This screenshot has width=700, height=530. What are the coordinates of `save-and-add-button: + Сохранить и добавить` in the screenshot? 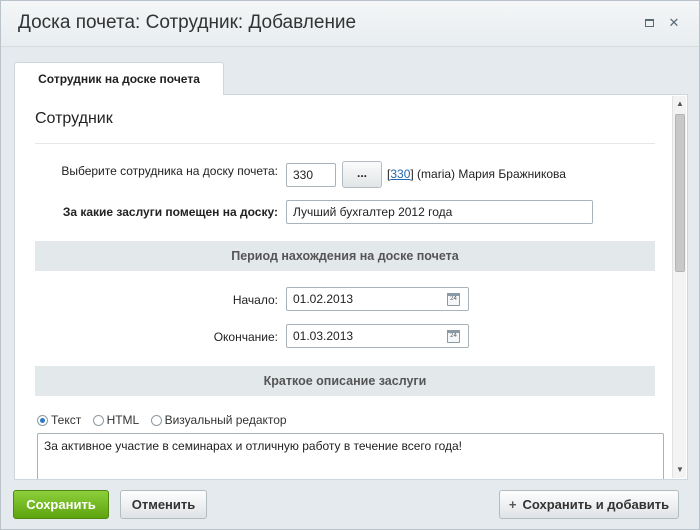 It's located at (589, 504).